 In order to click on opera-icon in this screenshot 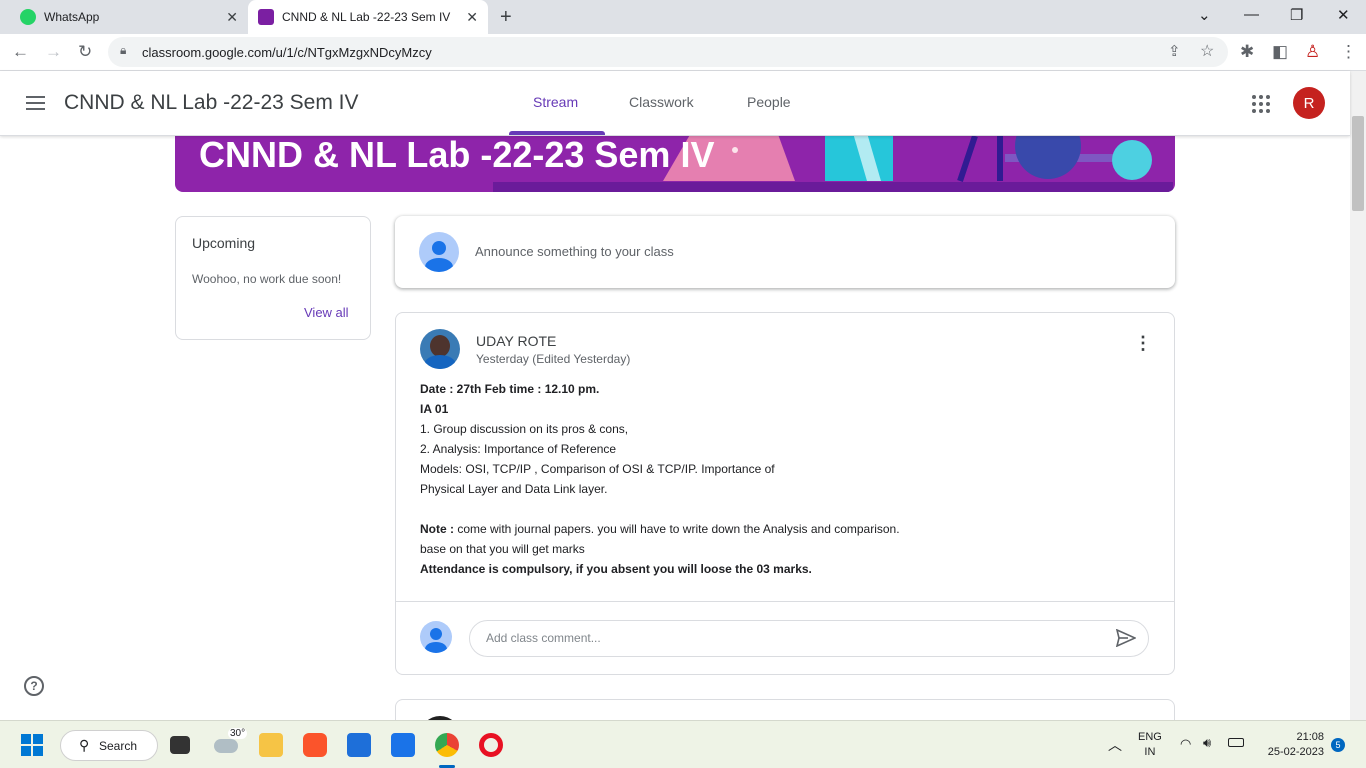, I will do `click(491, 745)`.